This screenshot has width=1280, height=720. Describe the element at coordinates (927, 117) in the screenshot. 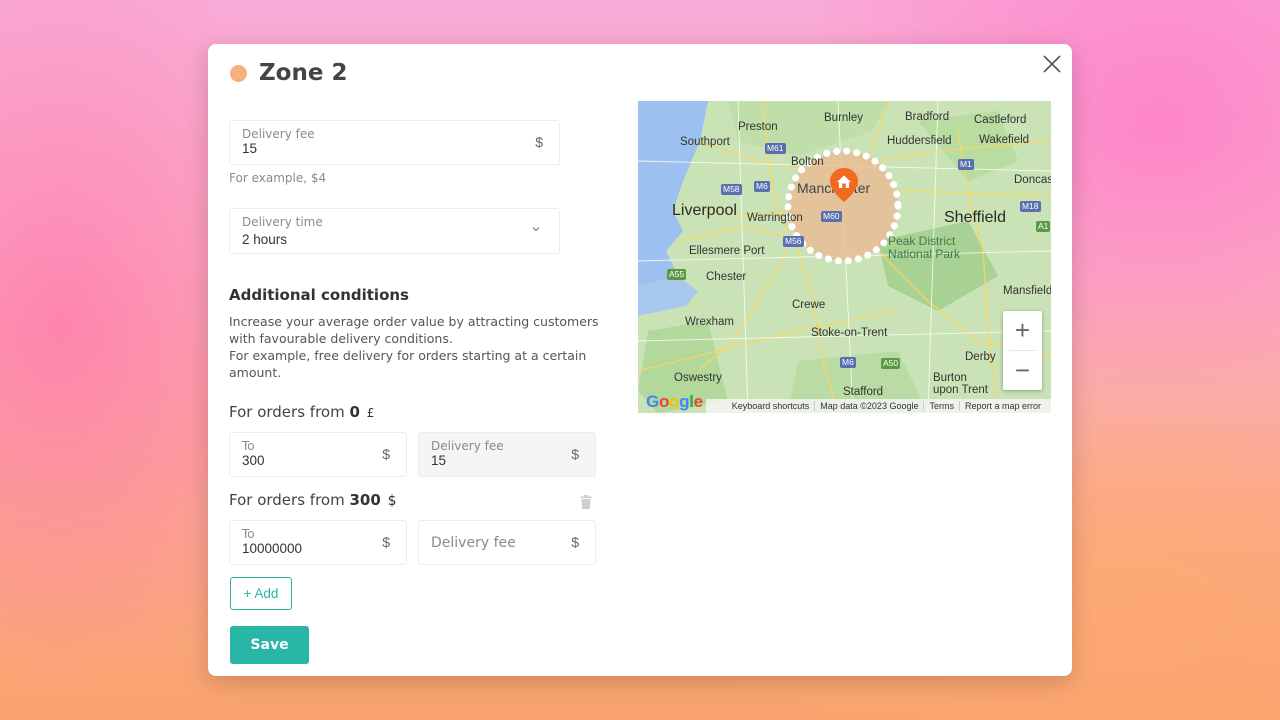

I see `map-label-bradford: Bradford` at that location.